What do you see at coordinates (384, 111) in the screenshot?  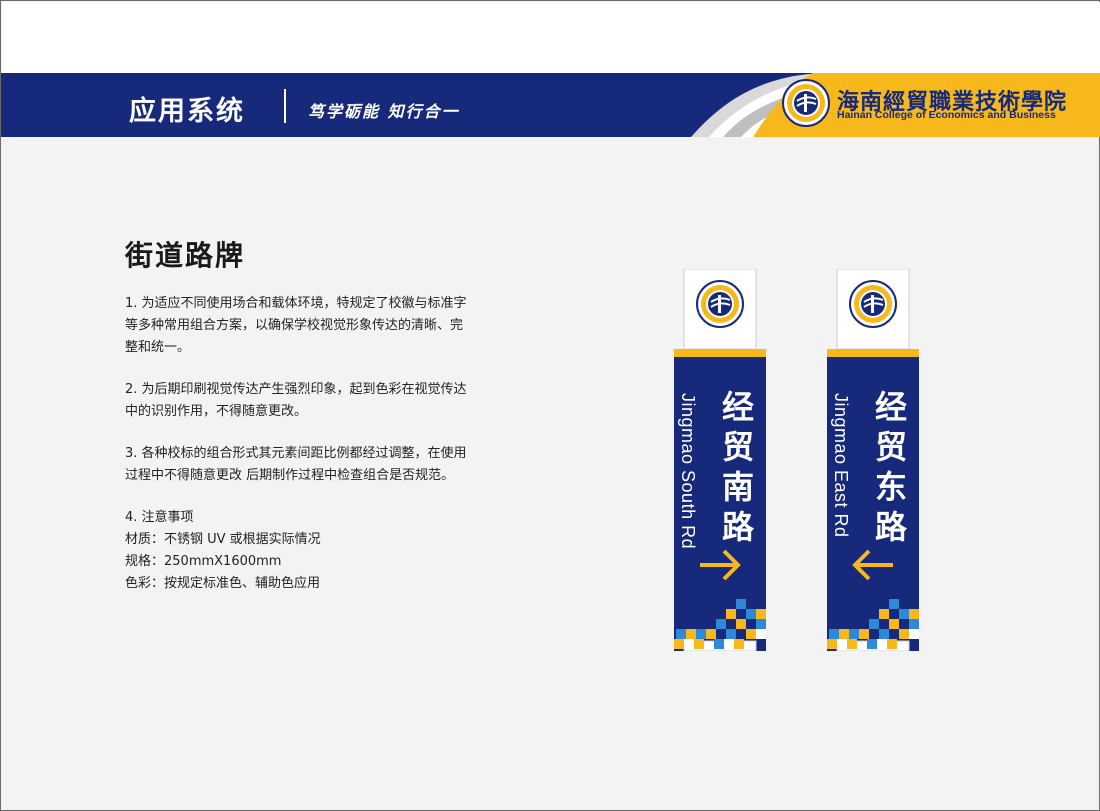 I see `motto: 笃学砺能 知行合一` at bounding box center [384, 111].